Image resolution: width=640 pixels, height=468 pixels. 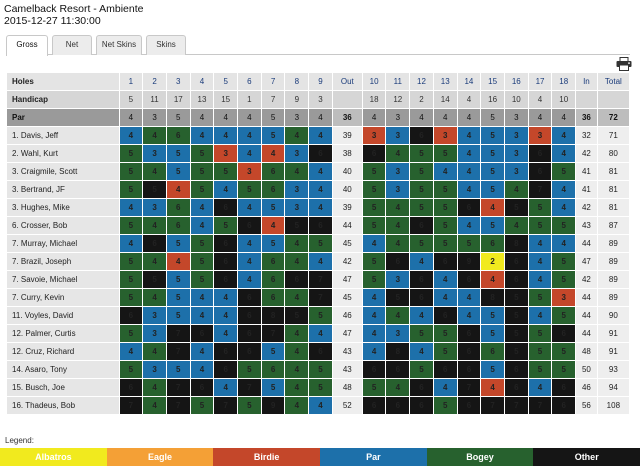 I want to click on handicap-row: Handicap 5 11 17 13 15 1 7 9 3 18 12 2 14 4 16 10 4 10, so click(x=318, y=99).